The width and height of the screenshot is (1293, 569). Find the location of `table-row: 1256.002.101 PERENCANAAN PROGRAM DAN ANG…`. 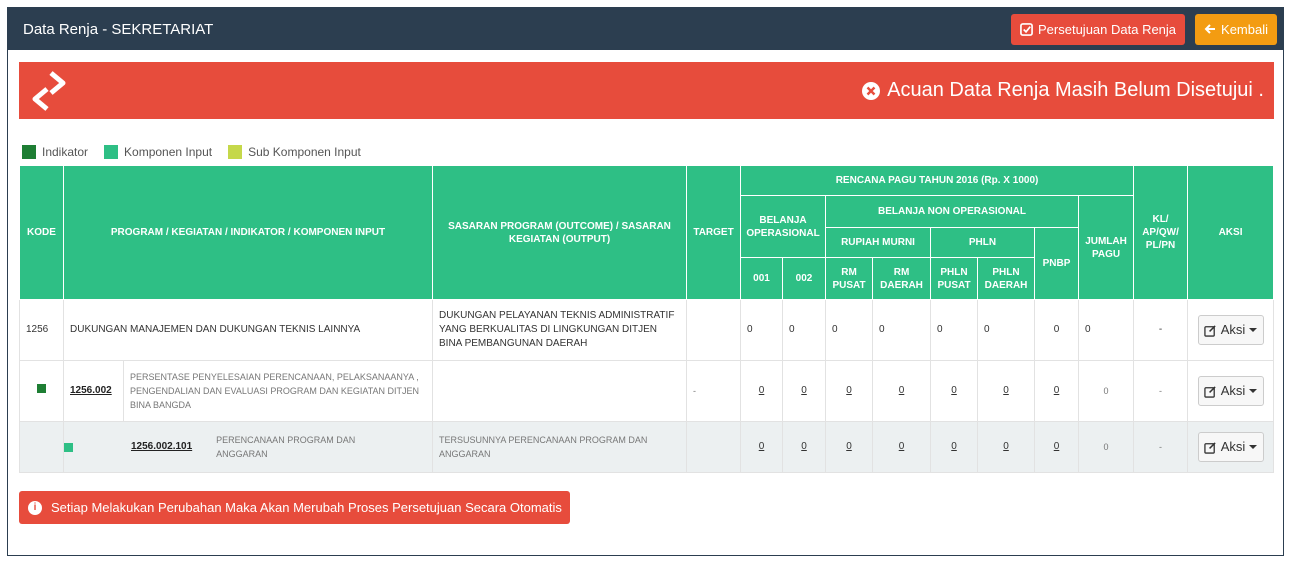

table-row: 1256.002.101 PERENCANAAN PROGRAM DAN ANG… is located at coordinates (647, 447).